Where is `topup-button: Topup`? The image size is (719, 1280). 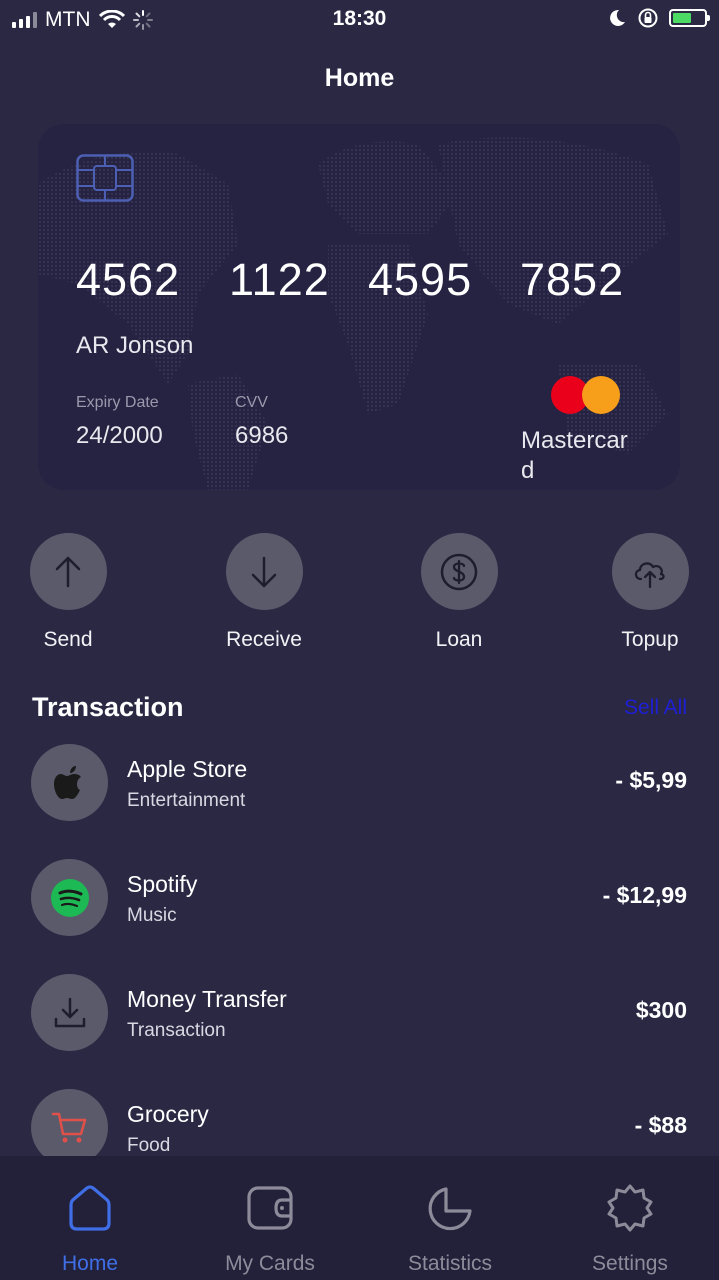 topup-button: Topup is located at coordinates (650, 592).